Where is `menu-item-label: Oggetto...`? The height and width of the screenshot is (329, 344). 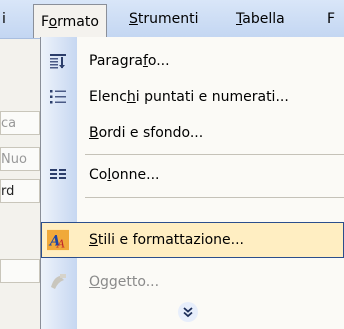 menu-item-label: Oggetto... is located at coordinates (124, 282).